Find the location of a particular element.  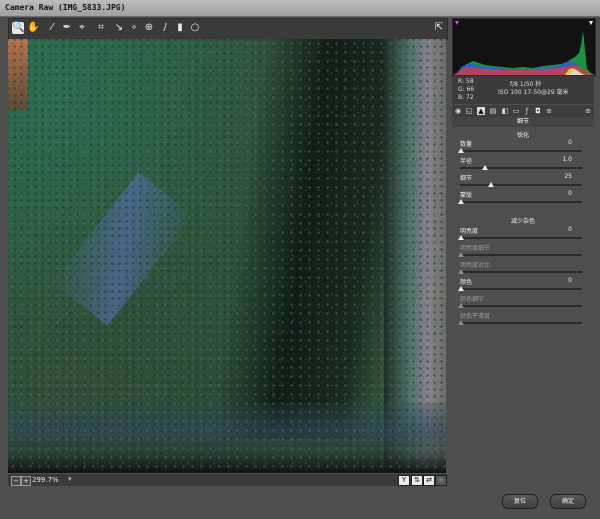

panel-tabs: ◉ ◱ ▲ ▤ ◧ ▭ ƒ ◘ ≡ ≡ is located at coordinates (523, 111).